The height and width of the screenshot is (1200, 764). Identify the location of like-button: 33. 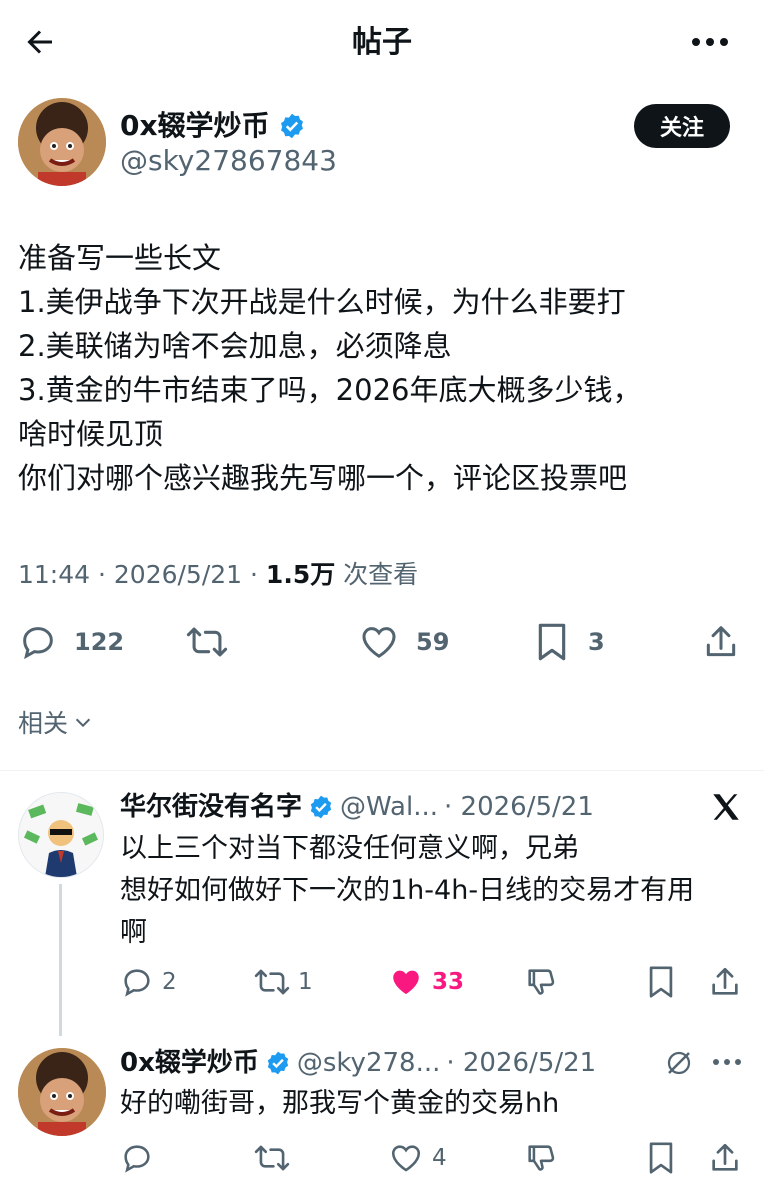
(426, 982).